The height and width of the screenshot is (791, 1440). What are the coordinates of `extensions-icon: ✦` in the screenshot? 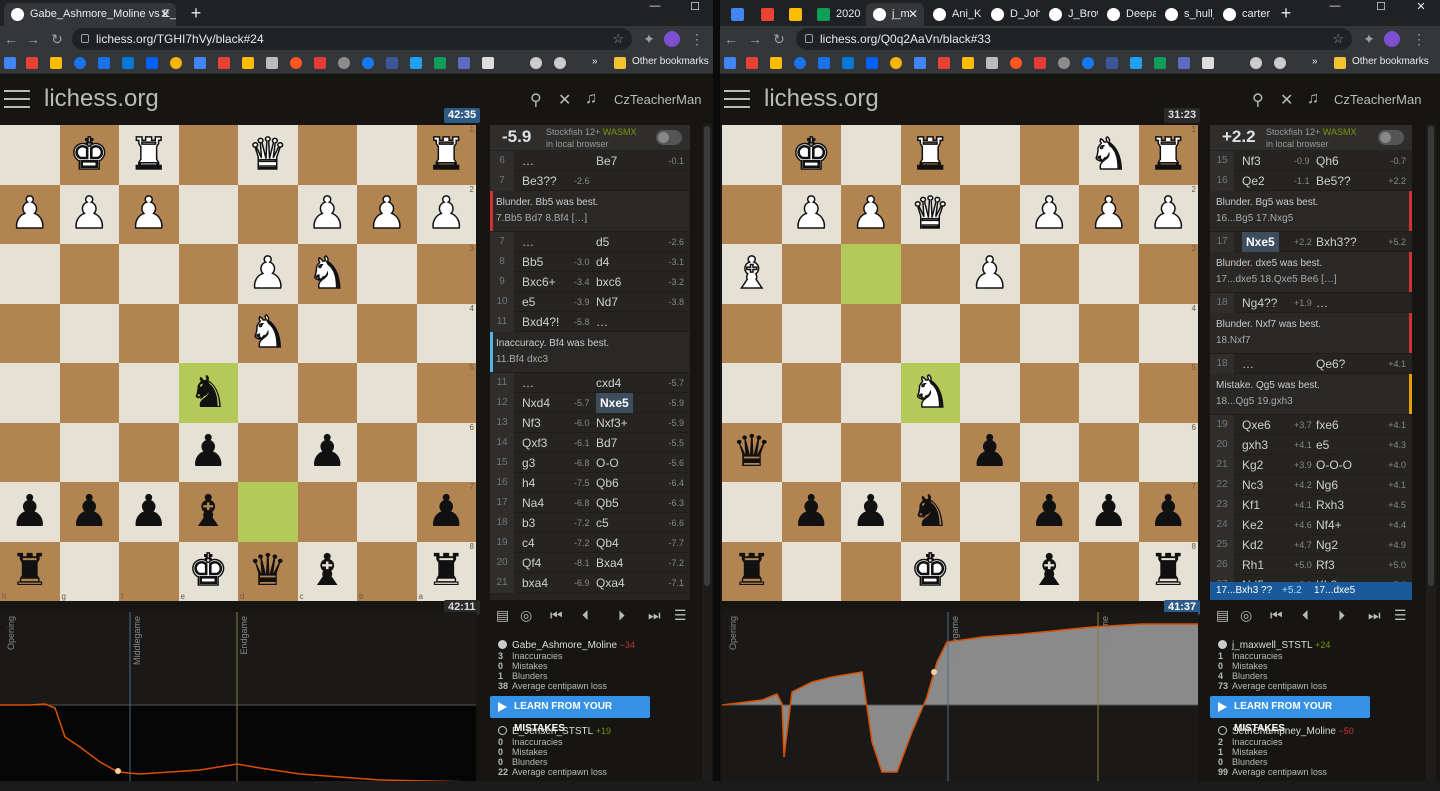 It's located at (649, 39).